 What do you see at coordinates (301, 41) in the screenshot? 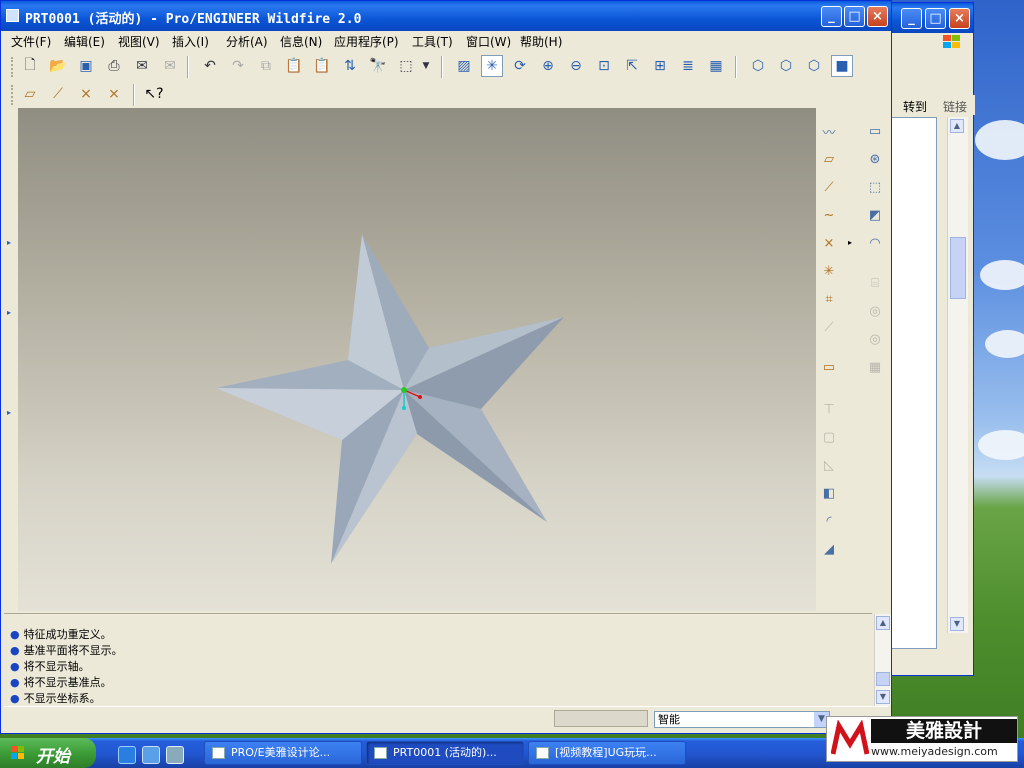
I see `menu-info: 信息(N)` at bounding box center [301, 41].